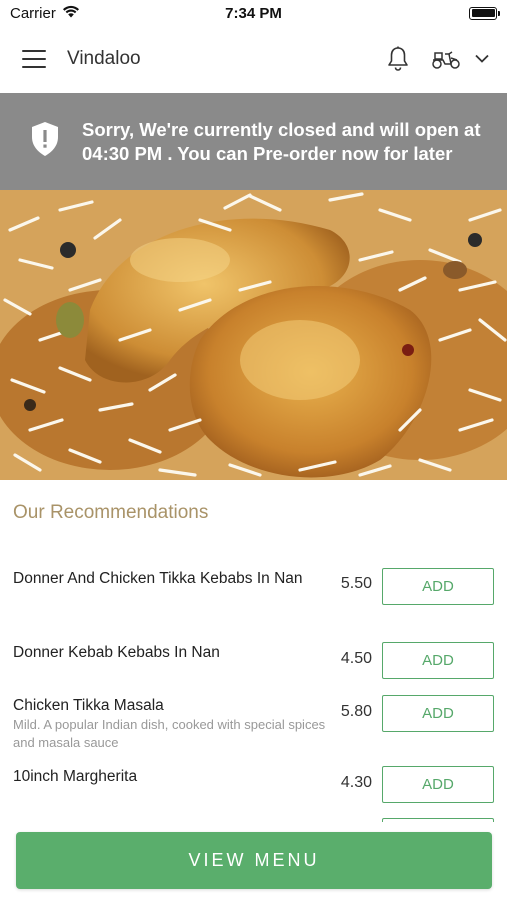 This screenshot has width=507, height=900. Describe the element at coordinates (356, 583) in the screenshot. I see `item-price: 5.50` at that location.